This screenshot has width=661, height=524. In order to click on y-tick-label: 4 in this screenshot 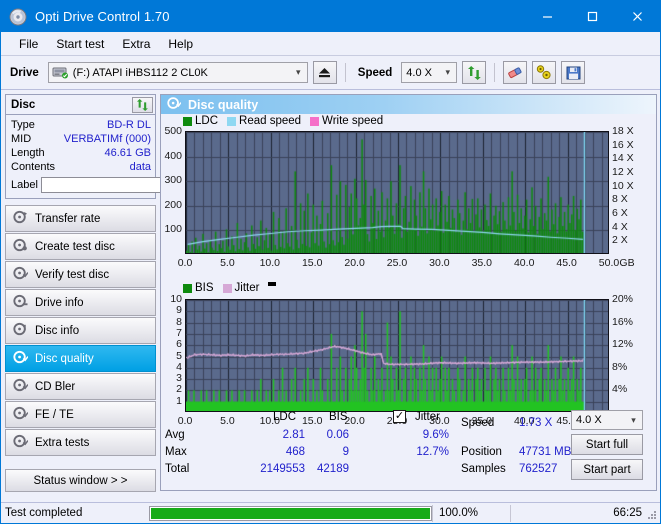, I will do `click(179, 366)`.